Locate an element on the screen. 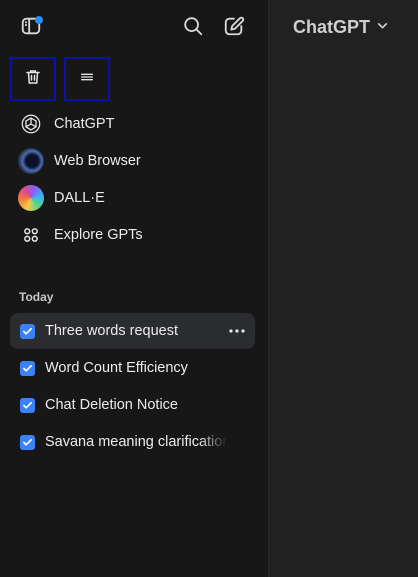 This screenshot has width=418, height=577. more-options-button is located at coordinates (237, 331).